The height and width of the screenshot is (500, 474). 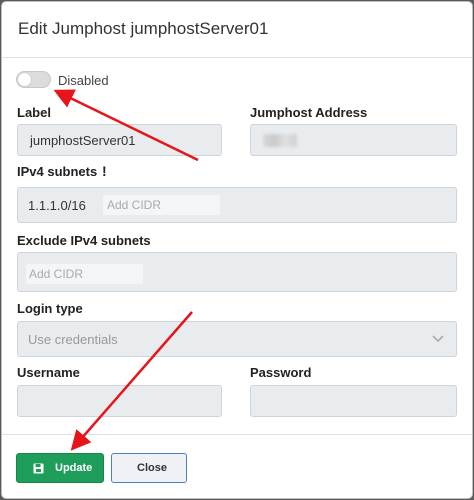 What do you see at coordinates (237, 339) in the screenshot?
I see `login-type-select: Use credentials` at bounding box center [237, 339].